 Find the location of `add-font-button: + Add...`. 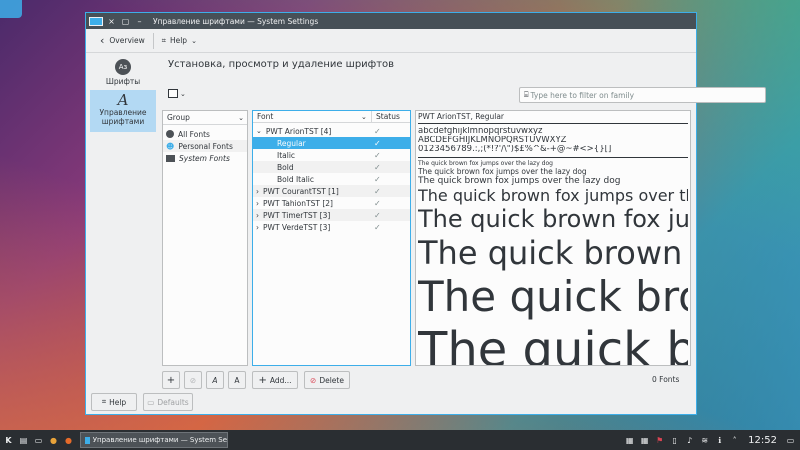

add-font-button: + Add... is located at coordinates (275, 380).